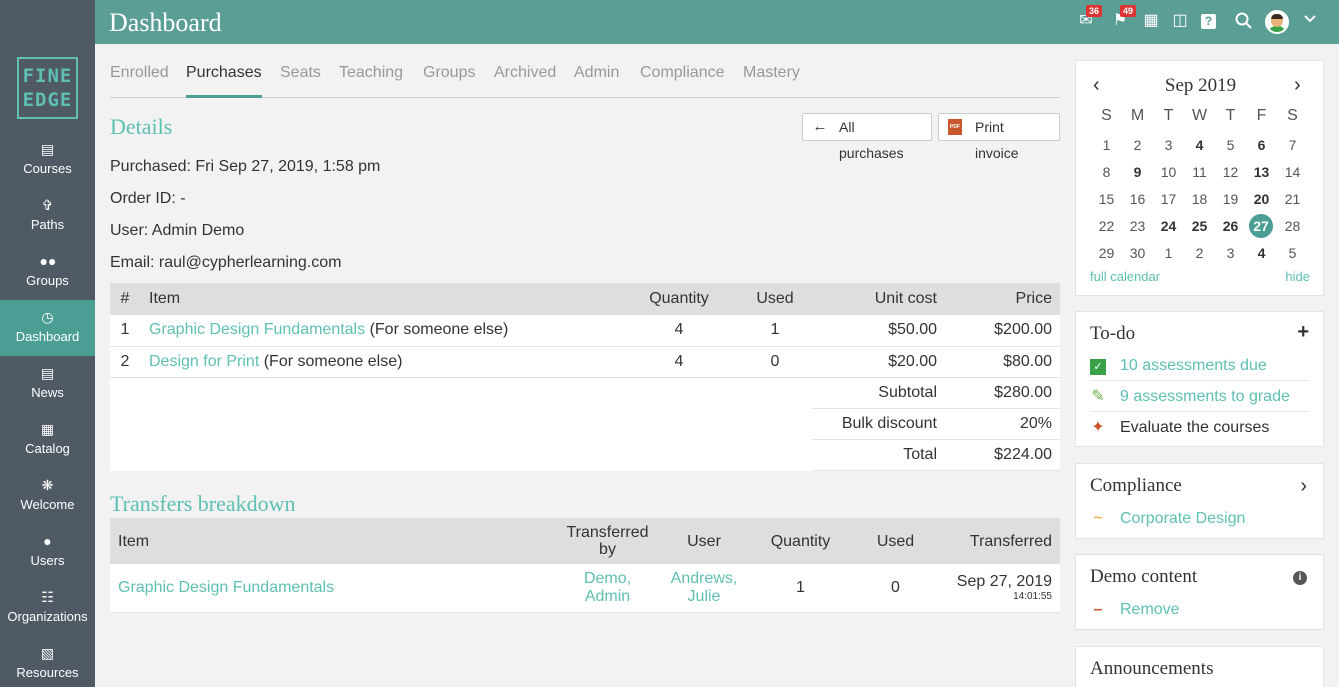  What do you see at coordinates (47, 160) in the screenshot?
I see `sidebar-item-courses: ▤ Courses` at bounding box center [47, 160].